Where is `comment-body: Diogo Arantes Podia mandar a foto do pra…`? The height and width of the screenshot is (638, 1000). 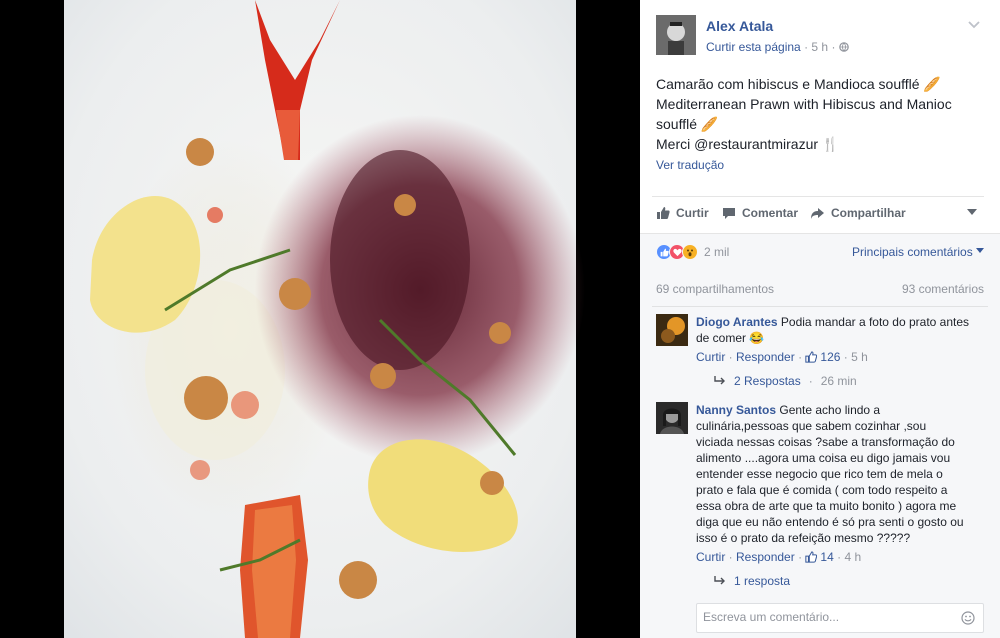 comment-body: Diogo Arantes Podia mandar a foto do pra… is located at coordinates (841, 330).